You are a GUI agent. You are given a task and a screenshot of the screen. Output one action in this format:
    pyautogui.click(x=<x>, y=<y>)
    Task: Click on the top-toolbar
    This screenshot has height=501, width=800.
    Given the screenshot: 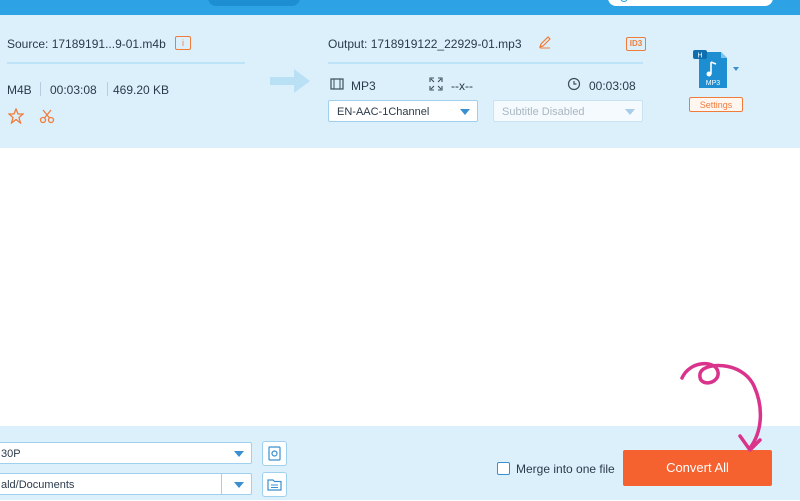 What is the action you would take?
    pyautogui.click(x=400, y=7)
    